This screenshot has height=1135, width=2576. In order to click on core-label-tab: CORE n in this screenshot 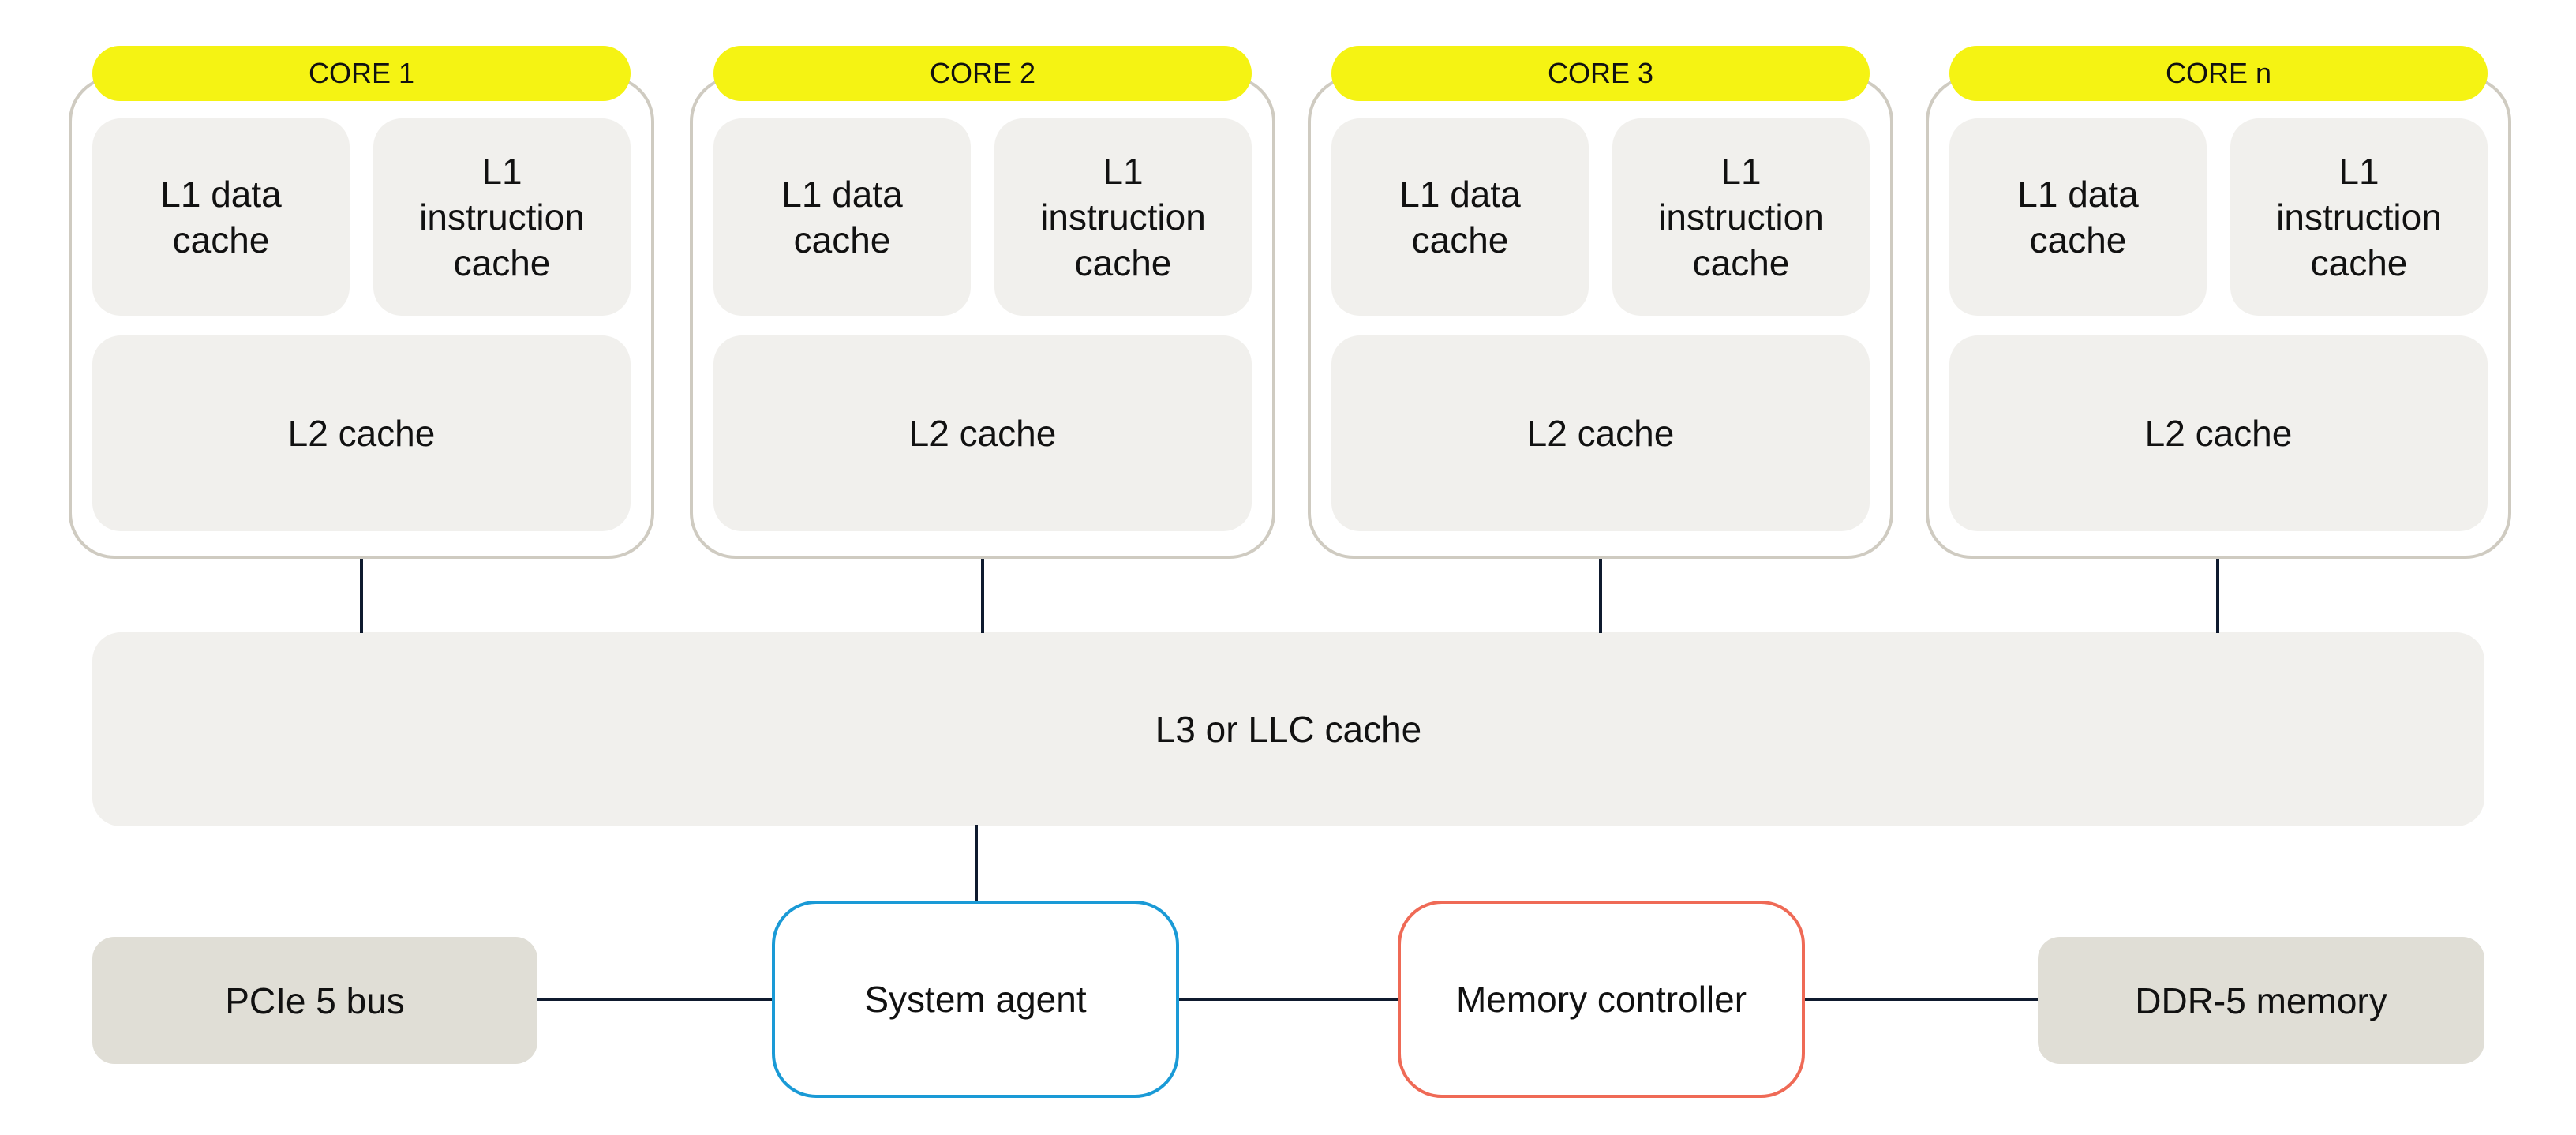, I will do `click(2218, 73)`.